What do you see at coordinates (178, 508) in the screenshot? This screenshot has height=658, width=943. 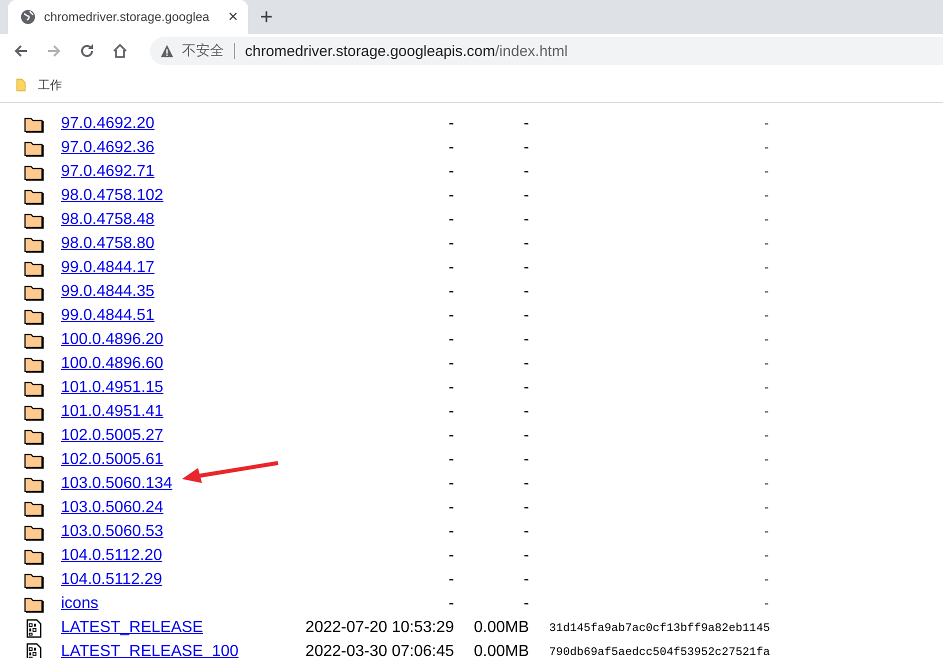 I see `file-link: 103.0.5060.24` at bounding box center [178, 508].